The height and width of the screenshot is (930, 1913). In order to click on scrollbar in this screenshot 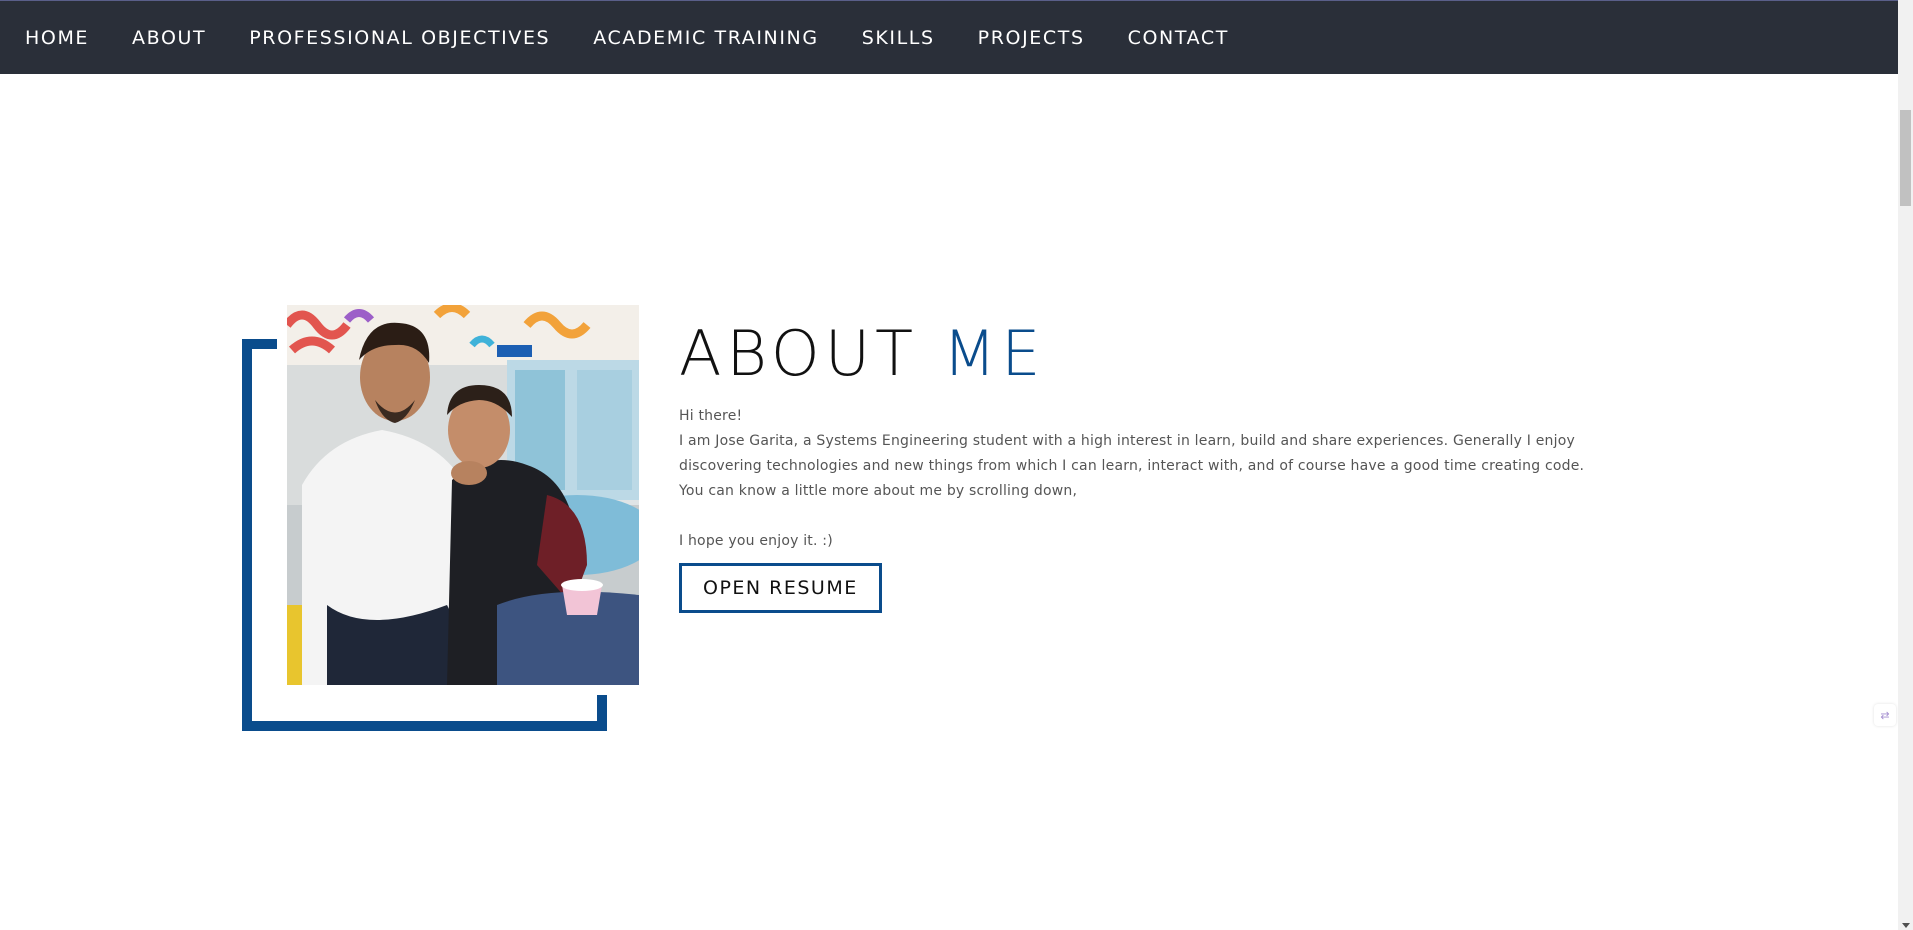, I will do `click(1905, 465)`.